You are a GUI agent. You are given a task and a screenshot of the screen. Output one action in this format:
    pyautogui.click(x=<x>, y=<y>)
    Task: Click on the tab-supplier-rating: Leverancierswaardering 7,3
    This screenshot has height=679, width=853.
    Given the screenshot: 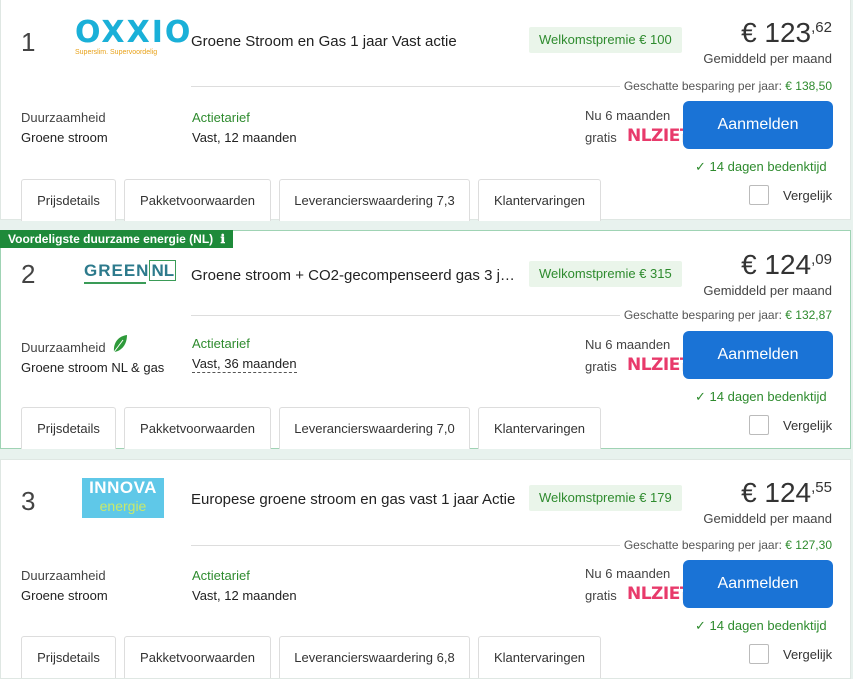 What is the action you would take?
    pyautogui.click(x=374, y=200)
    